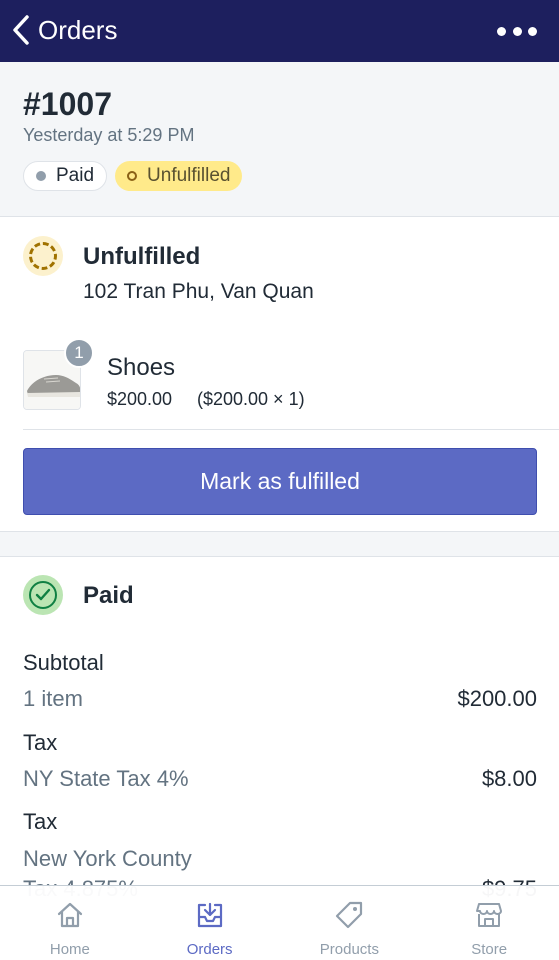 This screenshot has height=960, width=559. I want to click on product-name: Shoes, so click(141, 368).